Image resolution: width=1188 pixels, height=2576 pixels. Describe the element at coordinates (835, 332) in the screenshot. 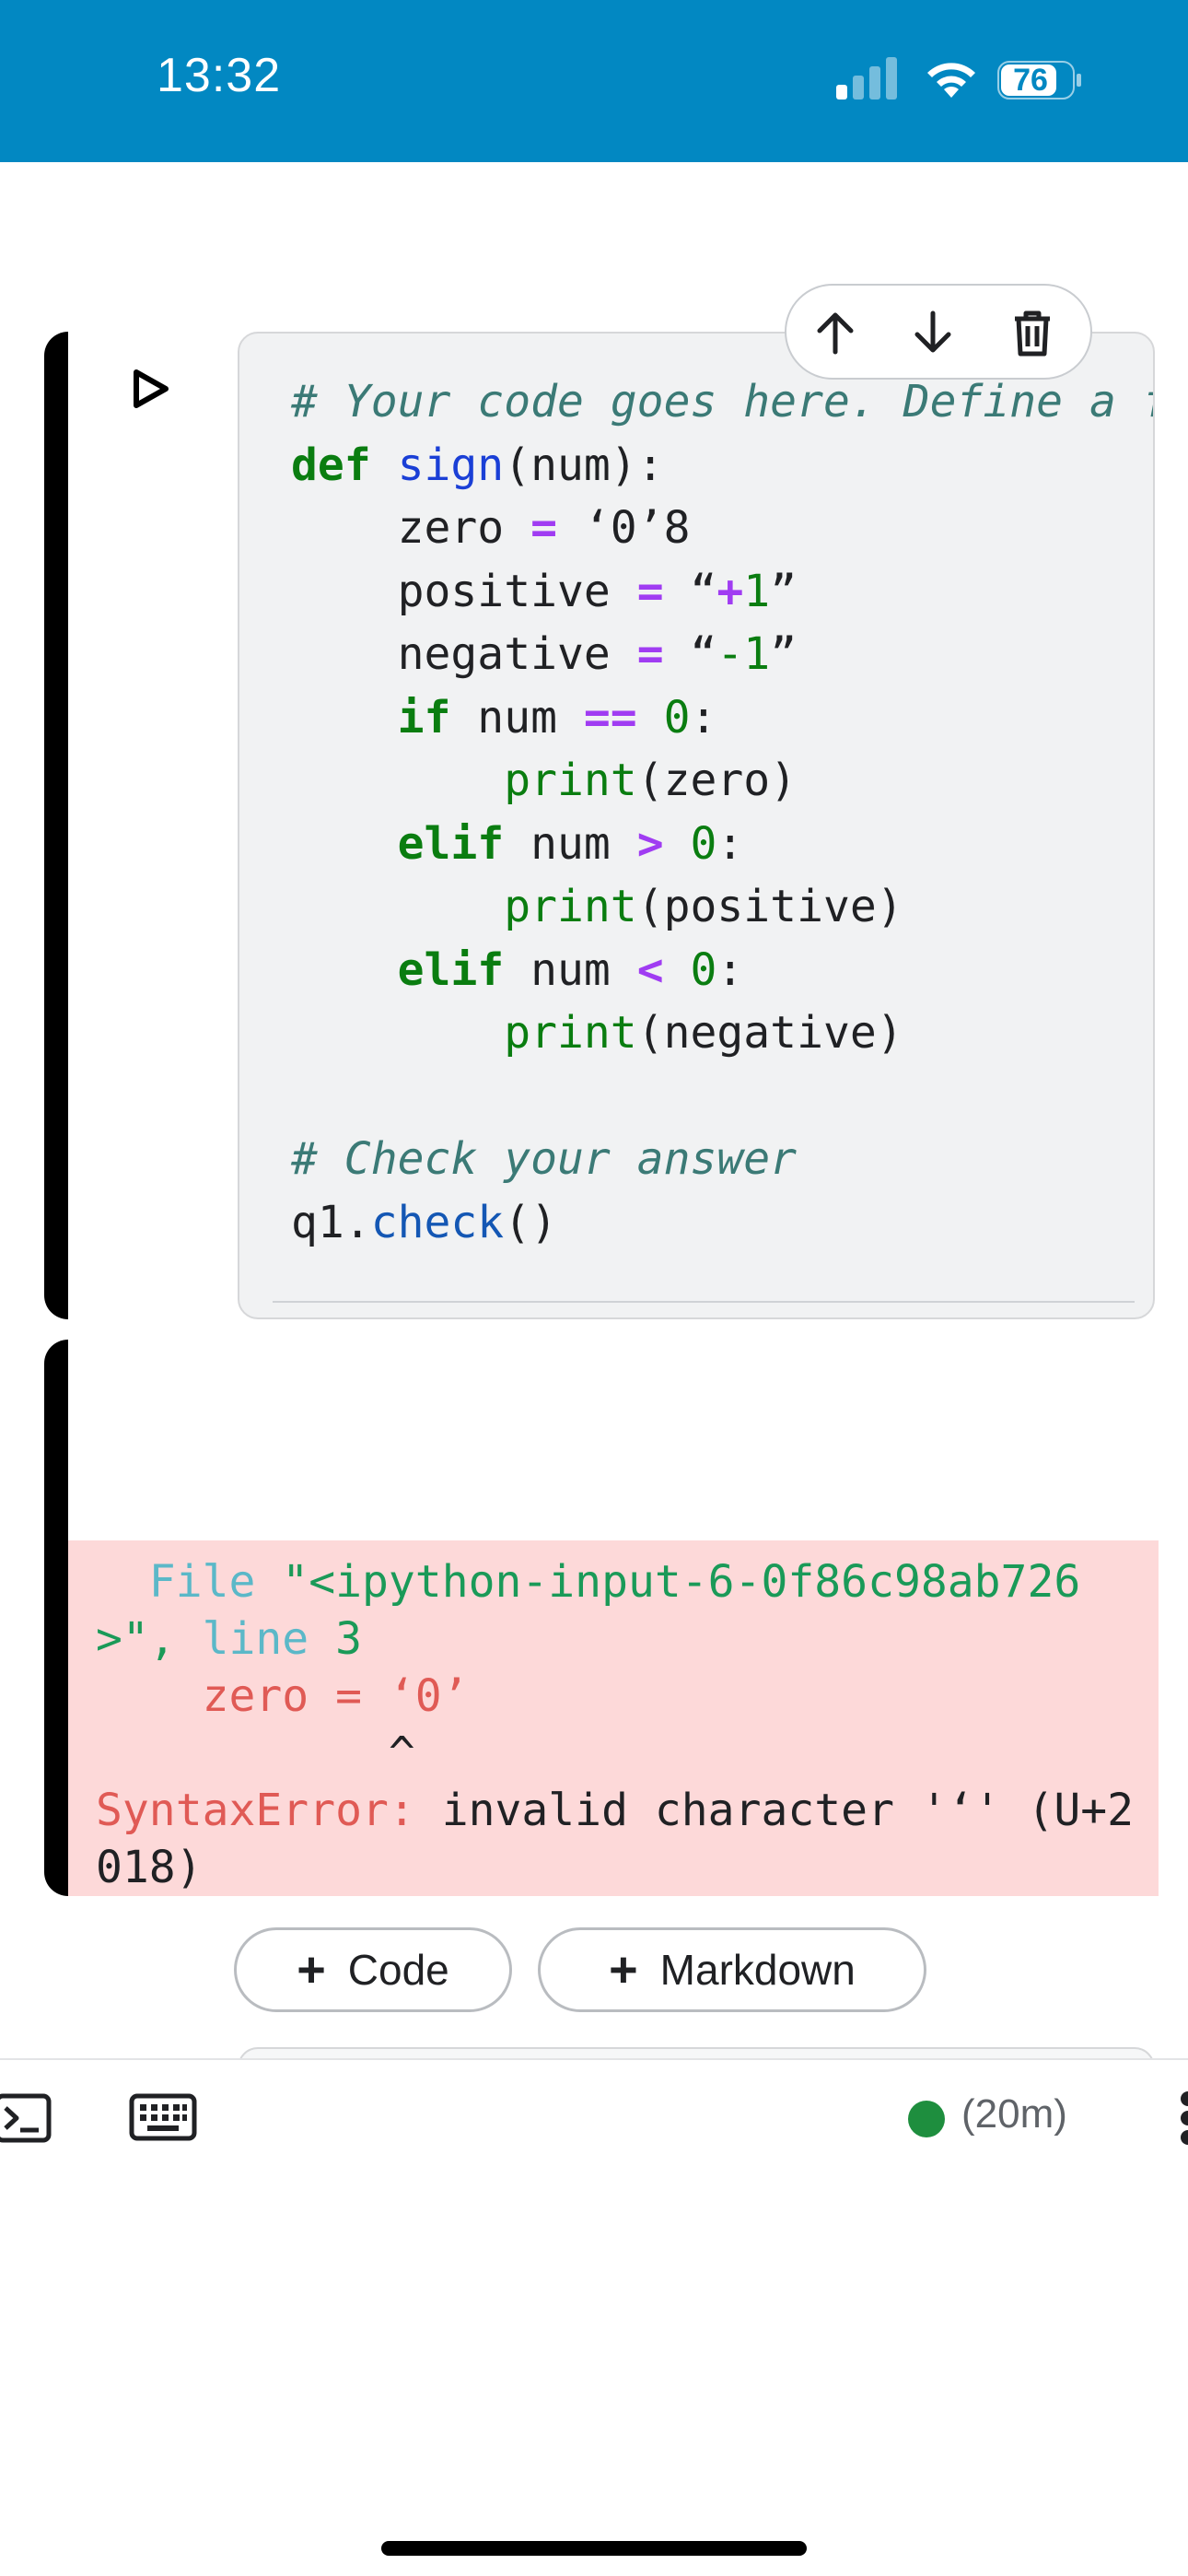

I see `arrow-up-icon` at that location.